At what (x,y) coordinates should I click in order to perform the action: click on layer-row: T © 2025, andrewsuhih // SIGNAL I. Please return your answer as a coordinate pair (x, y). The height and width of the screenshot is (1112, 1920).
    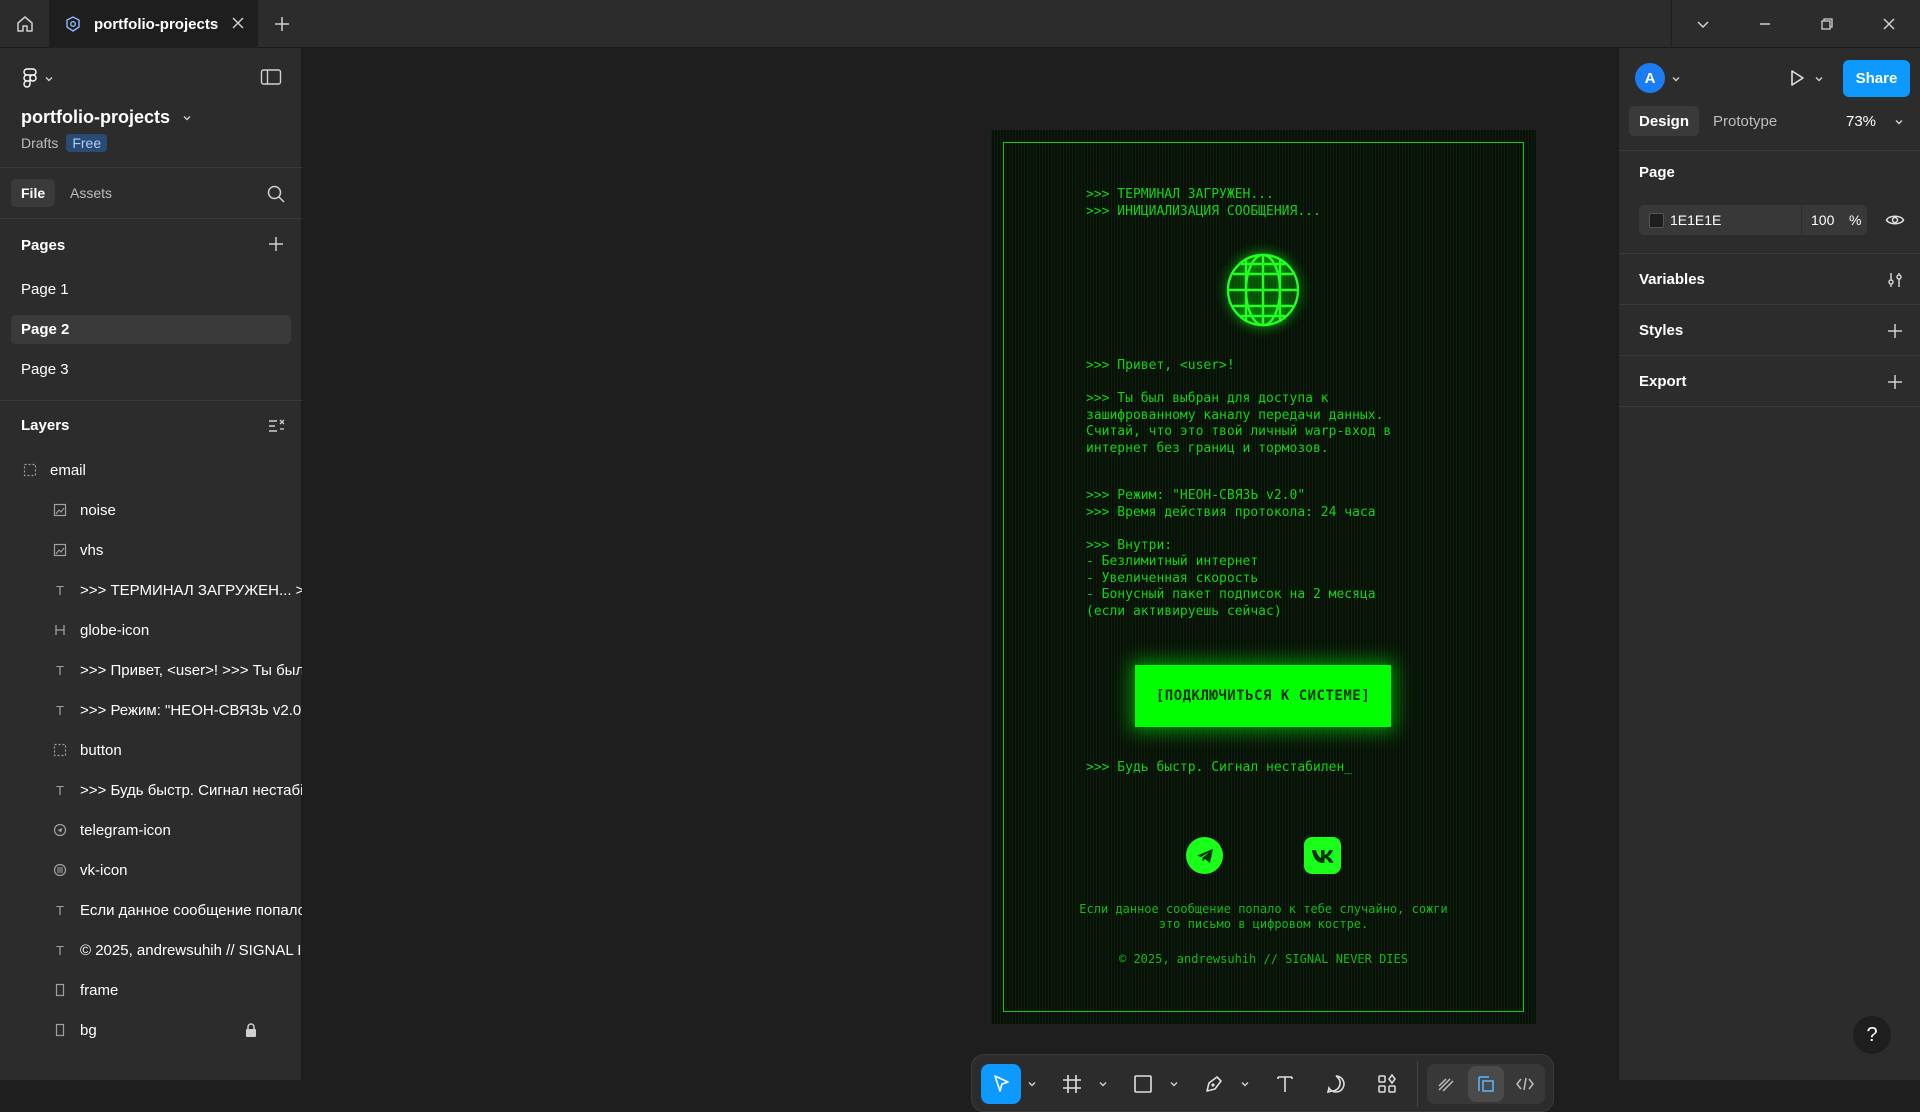
    Looking at the image, I should click on (151, 950).